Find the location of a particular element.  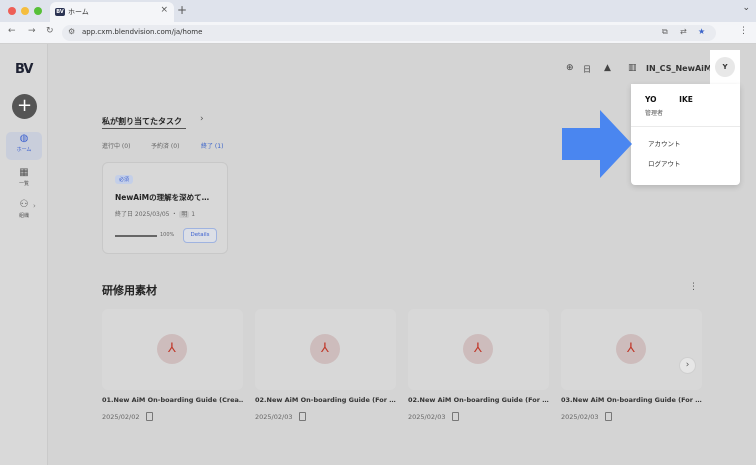

menu-divider is located at coordinates (685, 126).